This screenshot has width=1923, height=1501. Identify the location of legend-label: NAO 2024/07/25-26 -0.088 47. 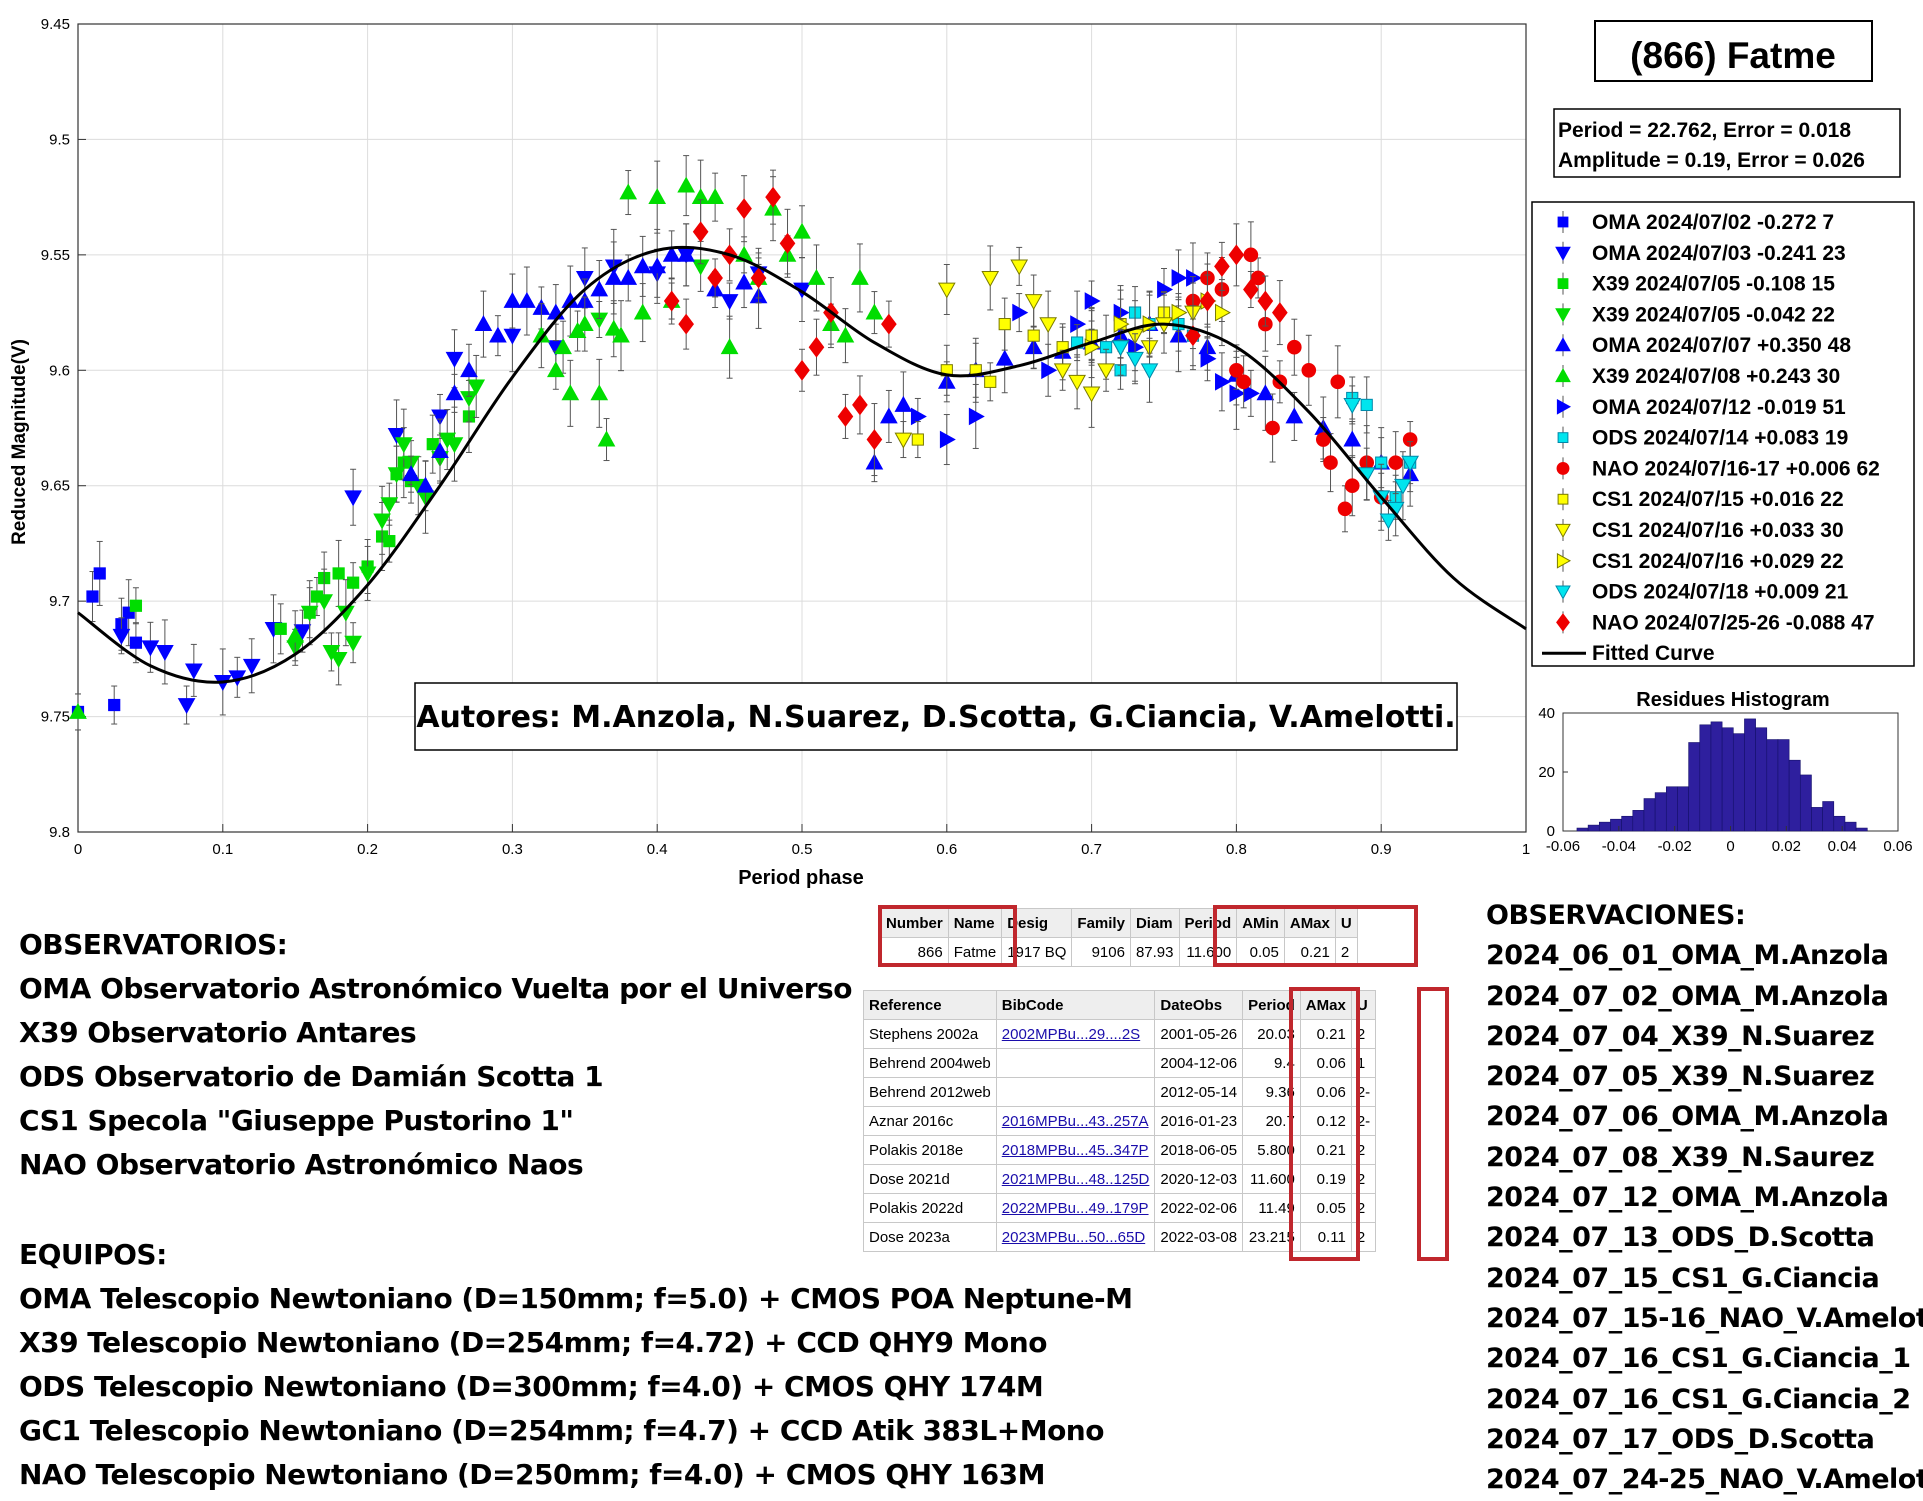
(1733, 622).